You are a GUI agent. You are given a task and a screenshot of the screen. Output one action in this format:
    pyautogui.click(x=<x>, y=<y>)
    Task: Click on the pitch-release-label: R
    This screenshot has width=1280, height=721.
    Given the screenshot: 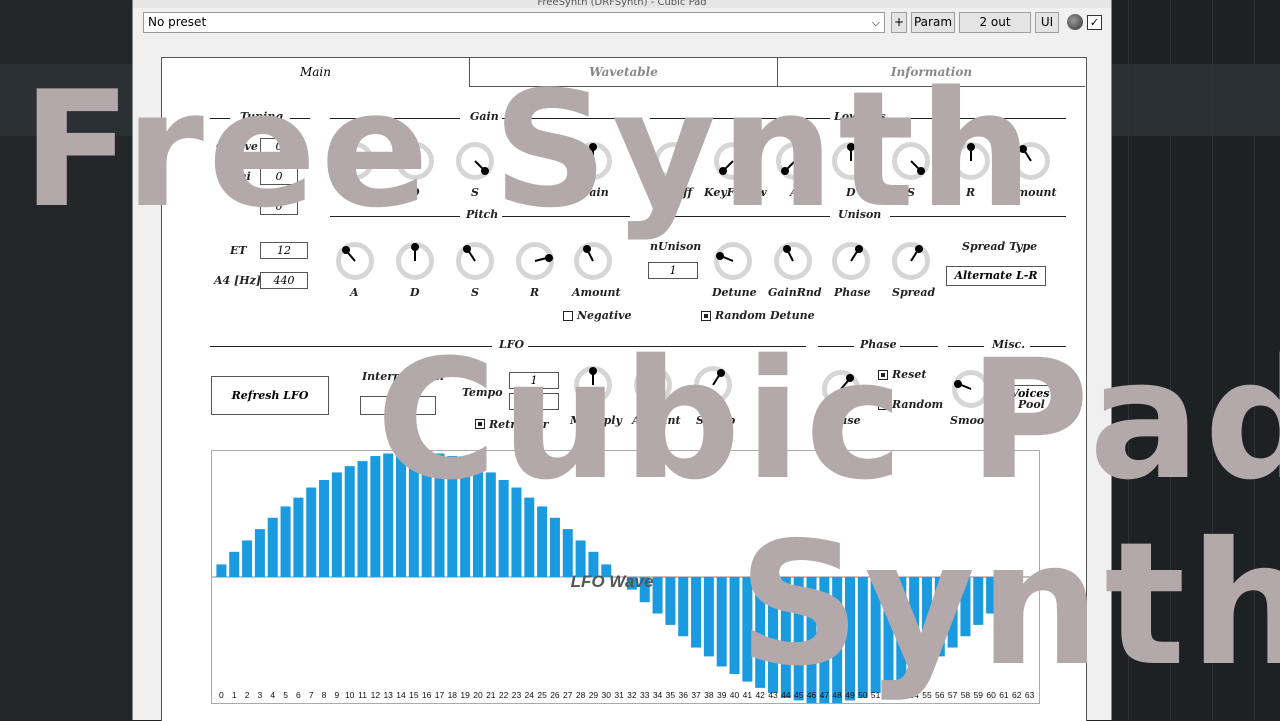 What is the action you would take?
    pyautogui.click(x=534, y=292)
    